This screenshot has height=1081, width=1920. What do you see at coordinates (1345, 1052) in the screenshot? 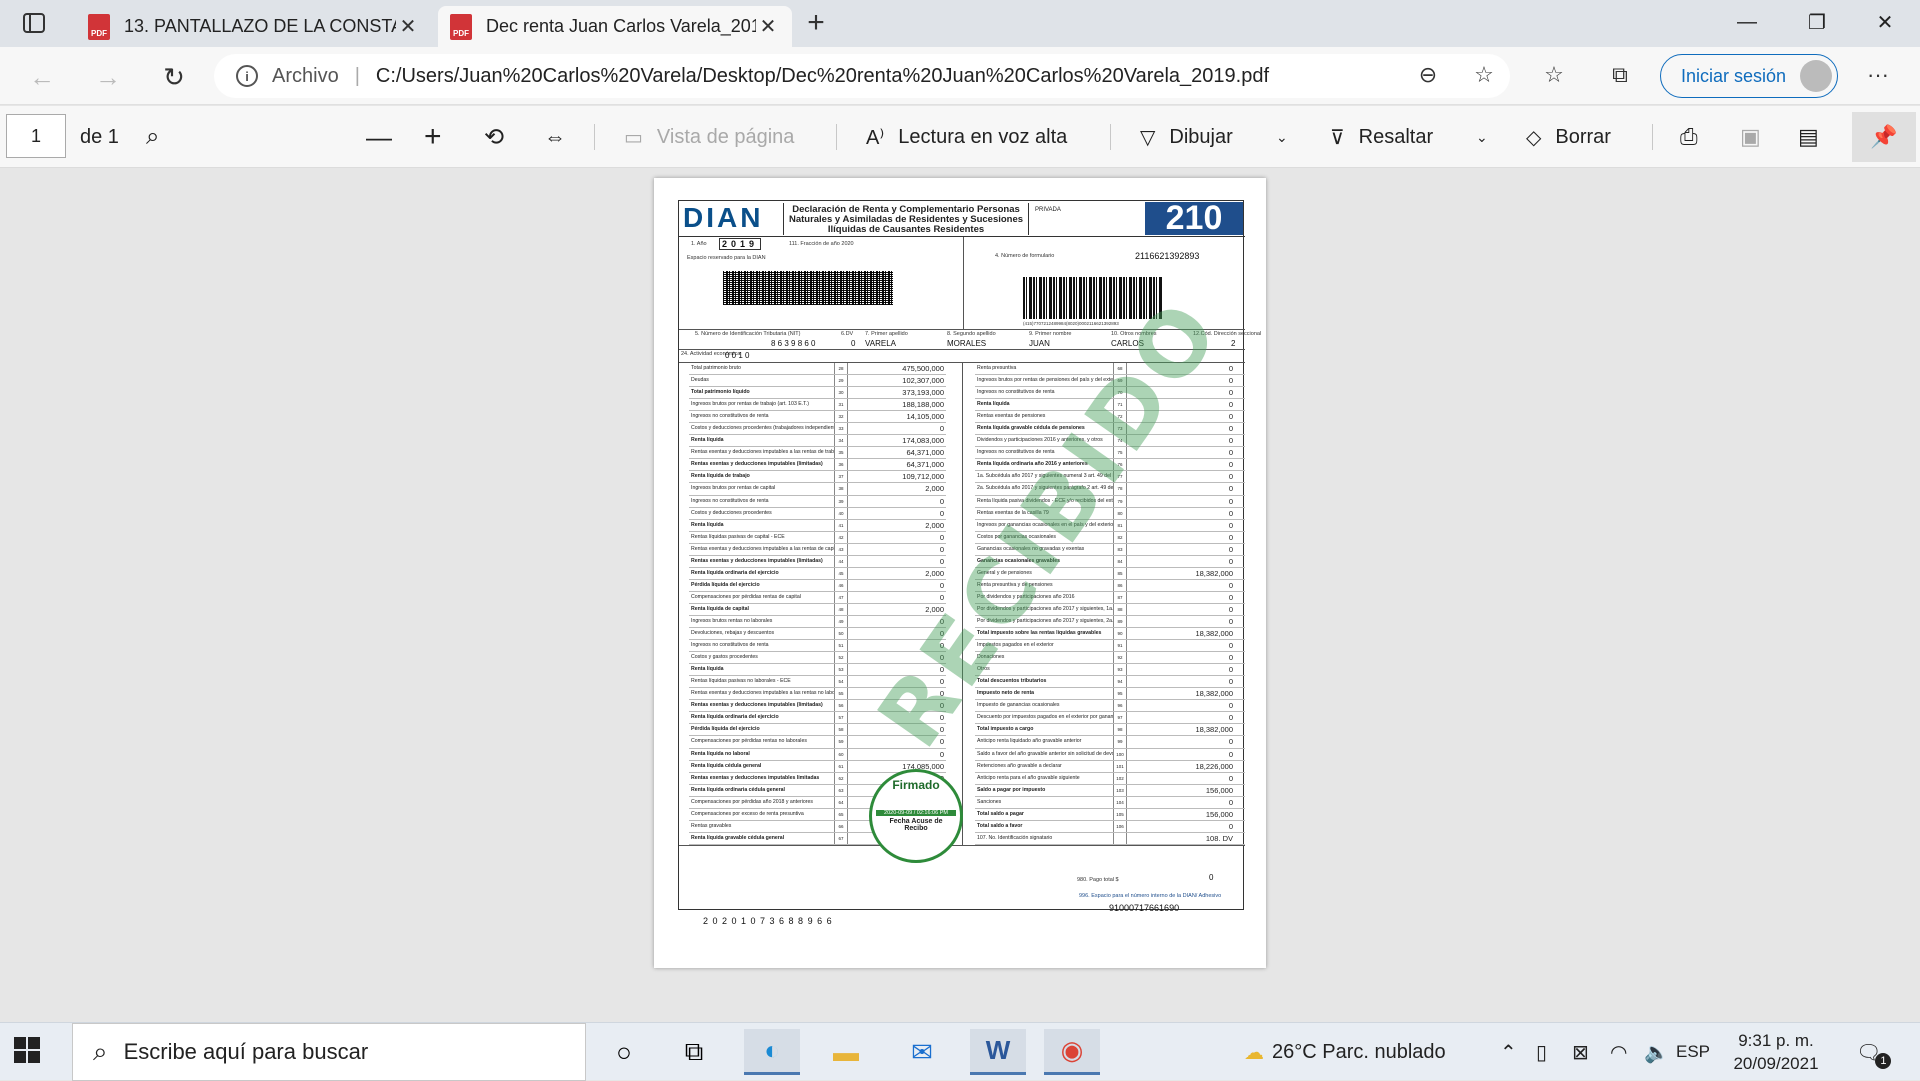
I see `weather-widget: ☁ 26°C Parc. nublado` at bounding box center [1345, 1052].